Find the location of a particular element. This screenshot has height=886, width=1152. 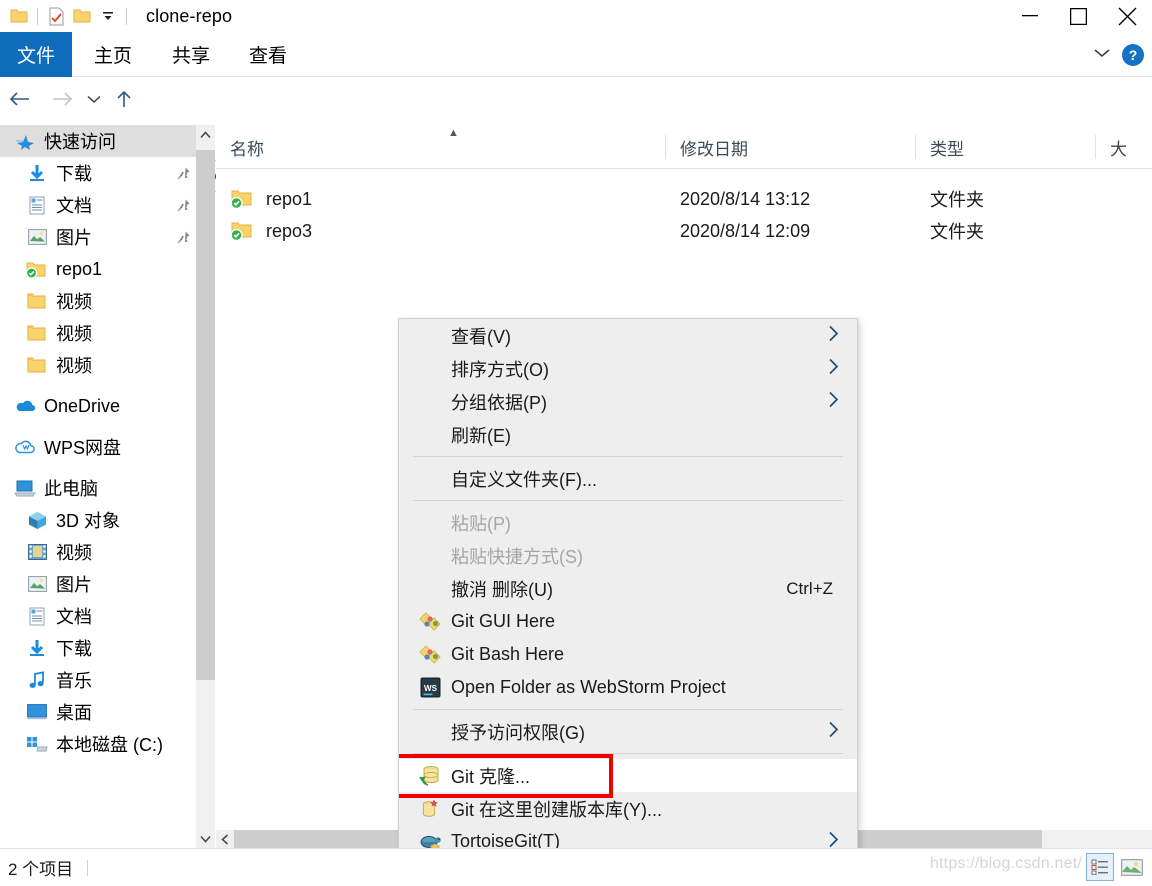

menu-item-0: 查看(V) is located at coordinates (628, 335).